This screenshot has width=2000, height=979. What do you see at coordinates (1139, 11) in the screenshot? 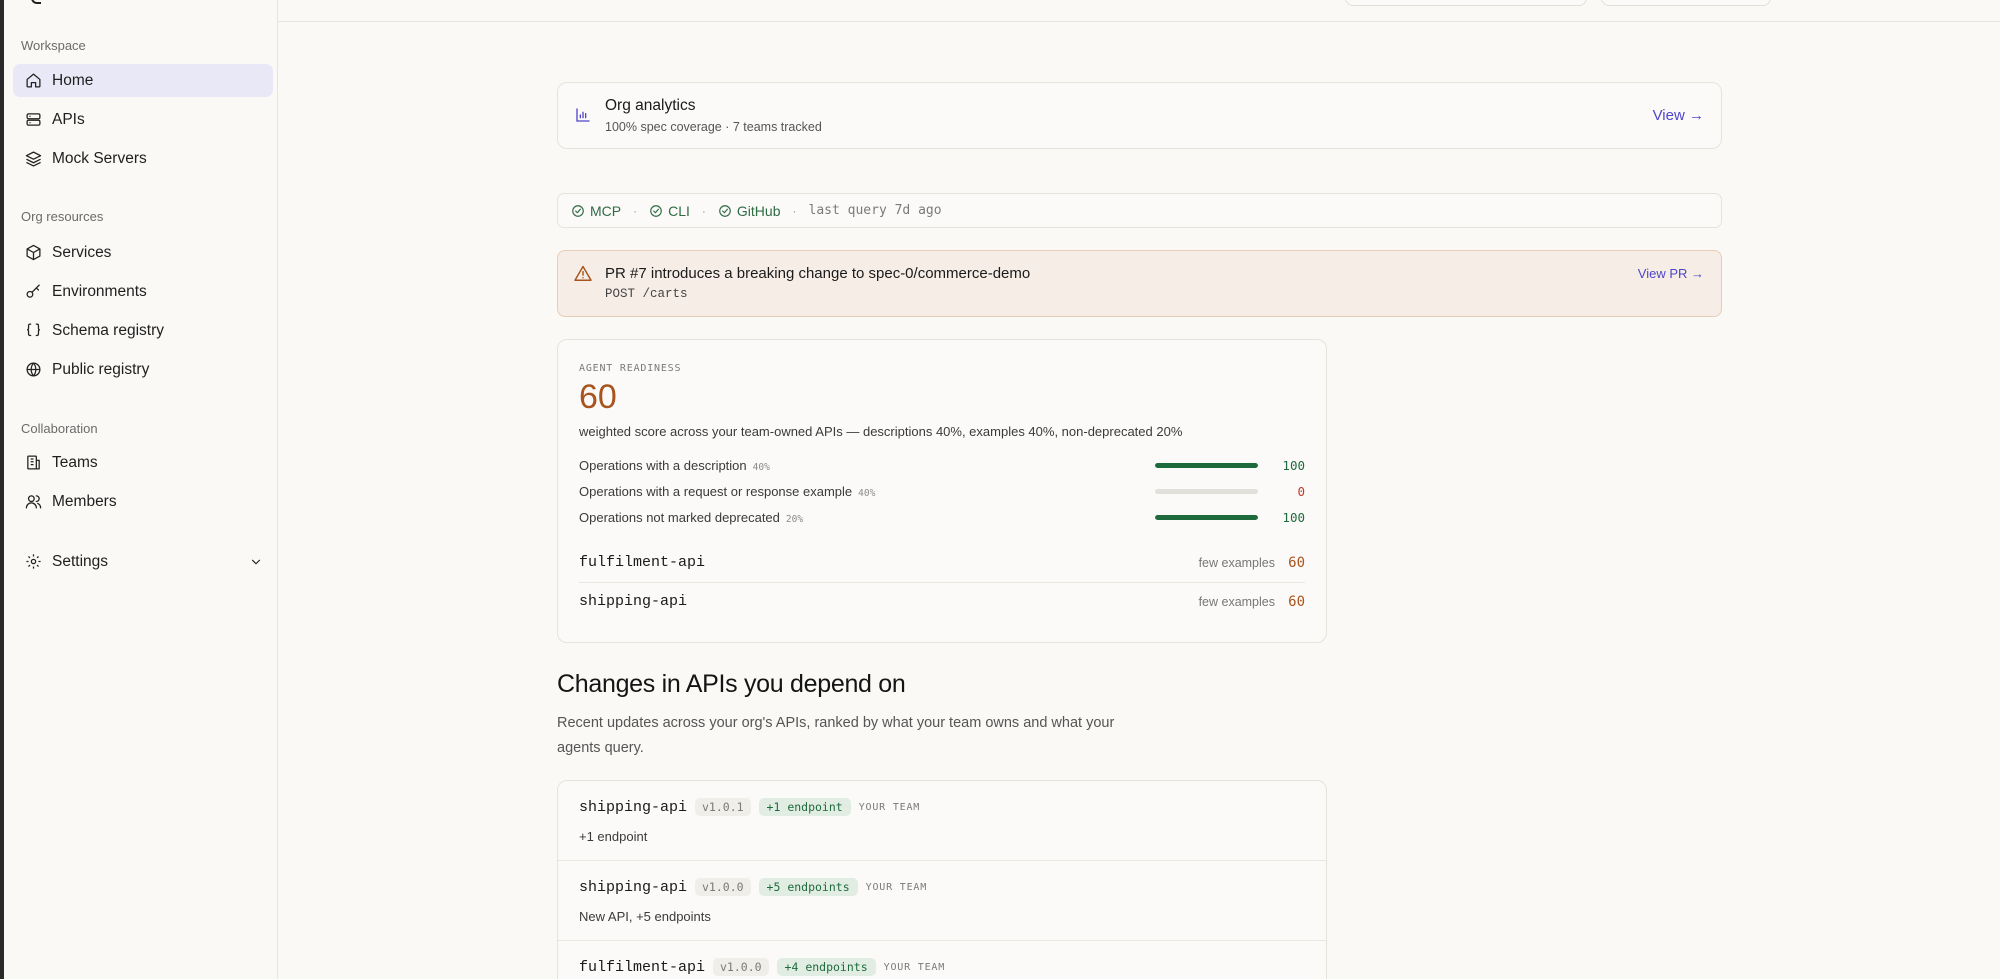
I see `top-bar` at bounding box center [1139, 11].